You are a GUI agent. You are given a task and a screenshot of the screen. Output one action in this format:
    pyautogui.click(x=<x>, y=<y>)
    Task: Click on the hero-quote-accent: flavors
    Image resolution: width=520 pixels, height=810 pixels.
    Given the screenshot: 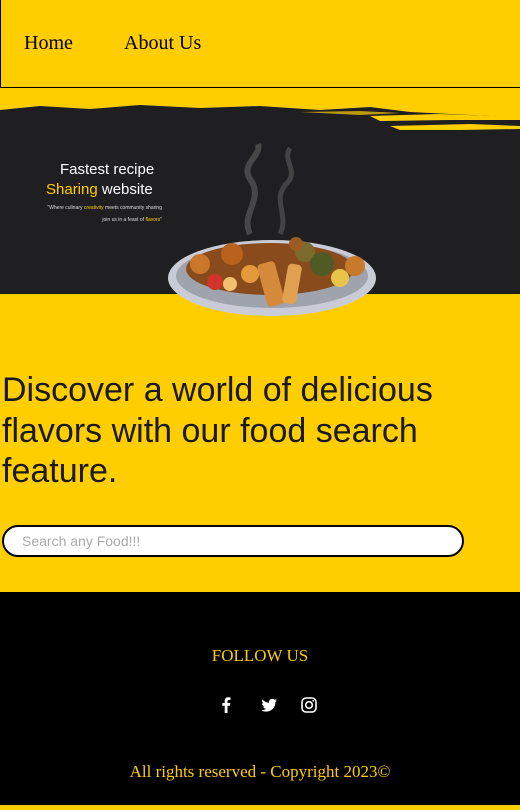 What is the action you would take?
    pyautogui.click(x=153, y=220)
    